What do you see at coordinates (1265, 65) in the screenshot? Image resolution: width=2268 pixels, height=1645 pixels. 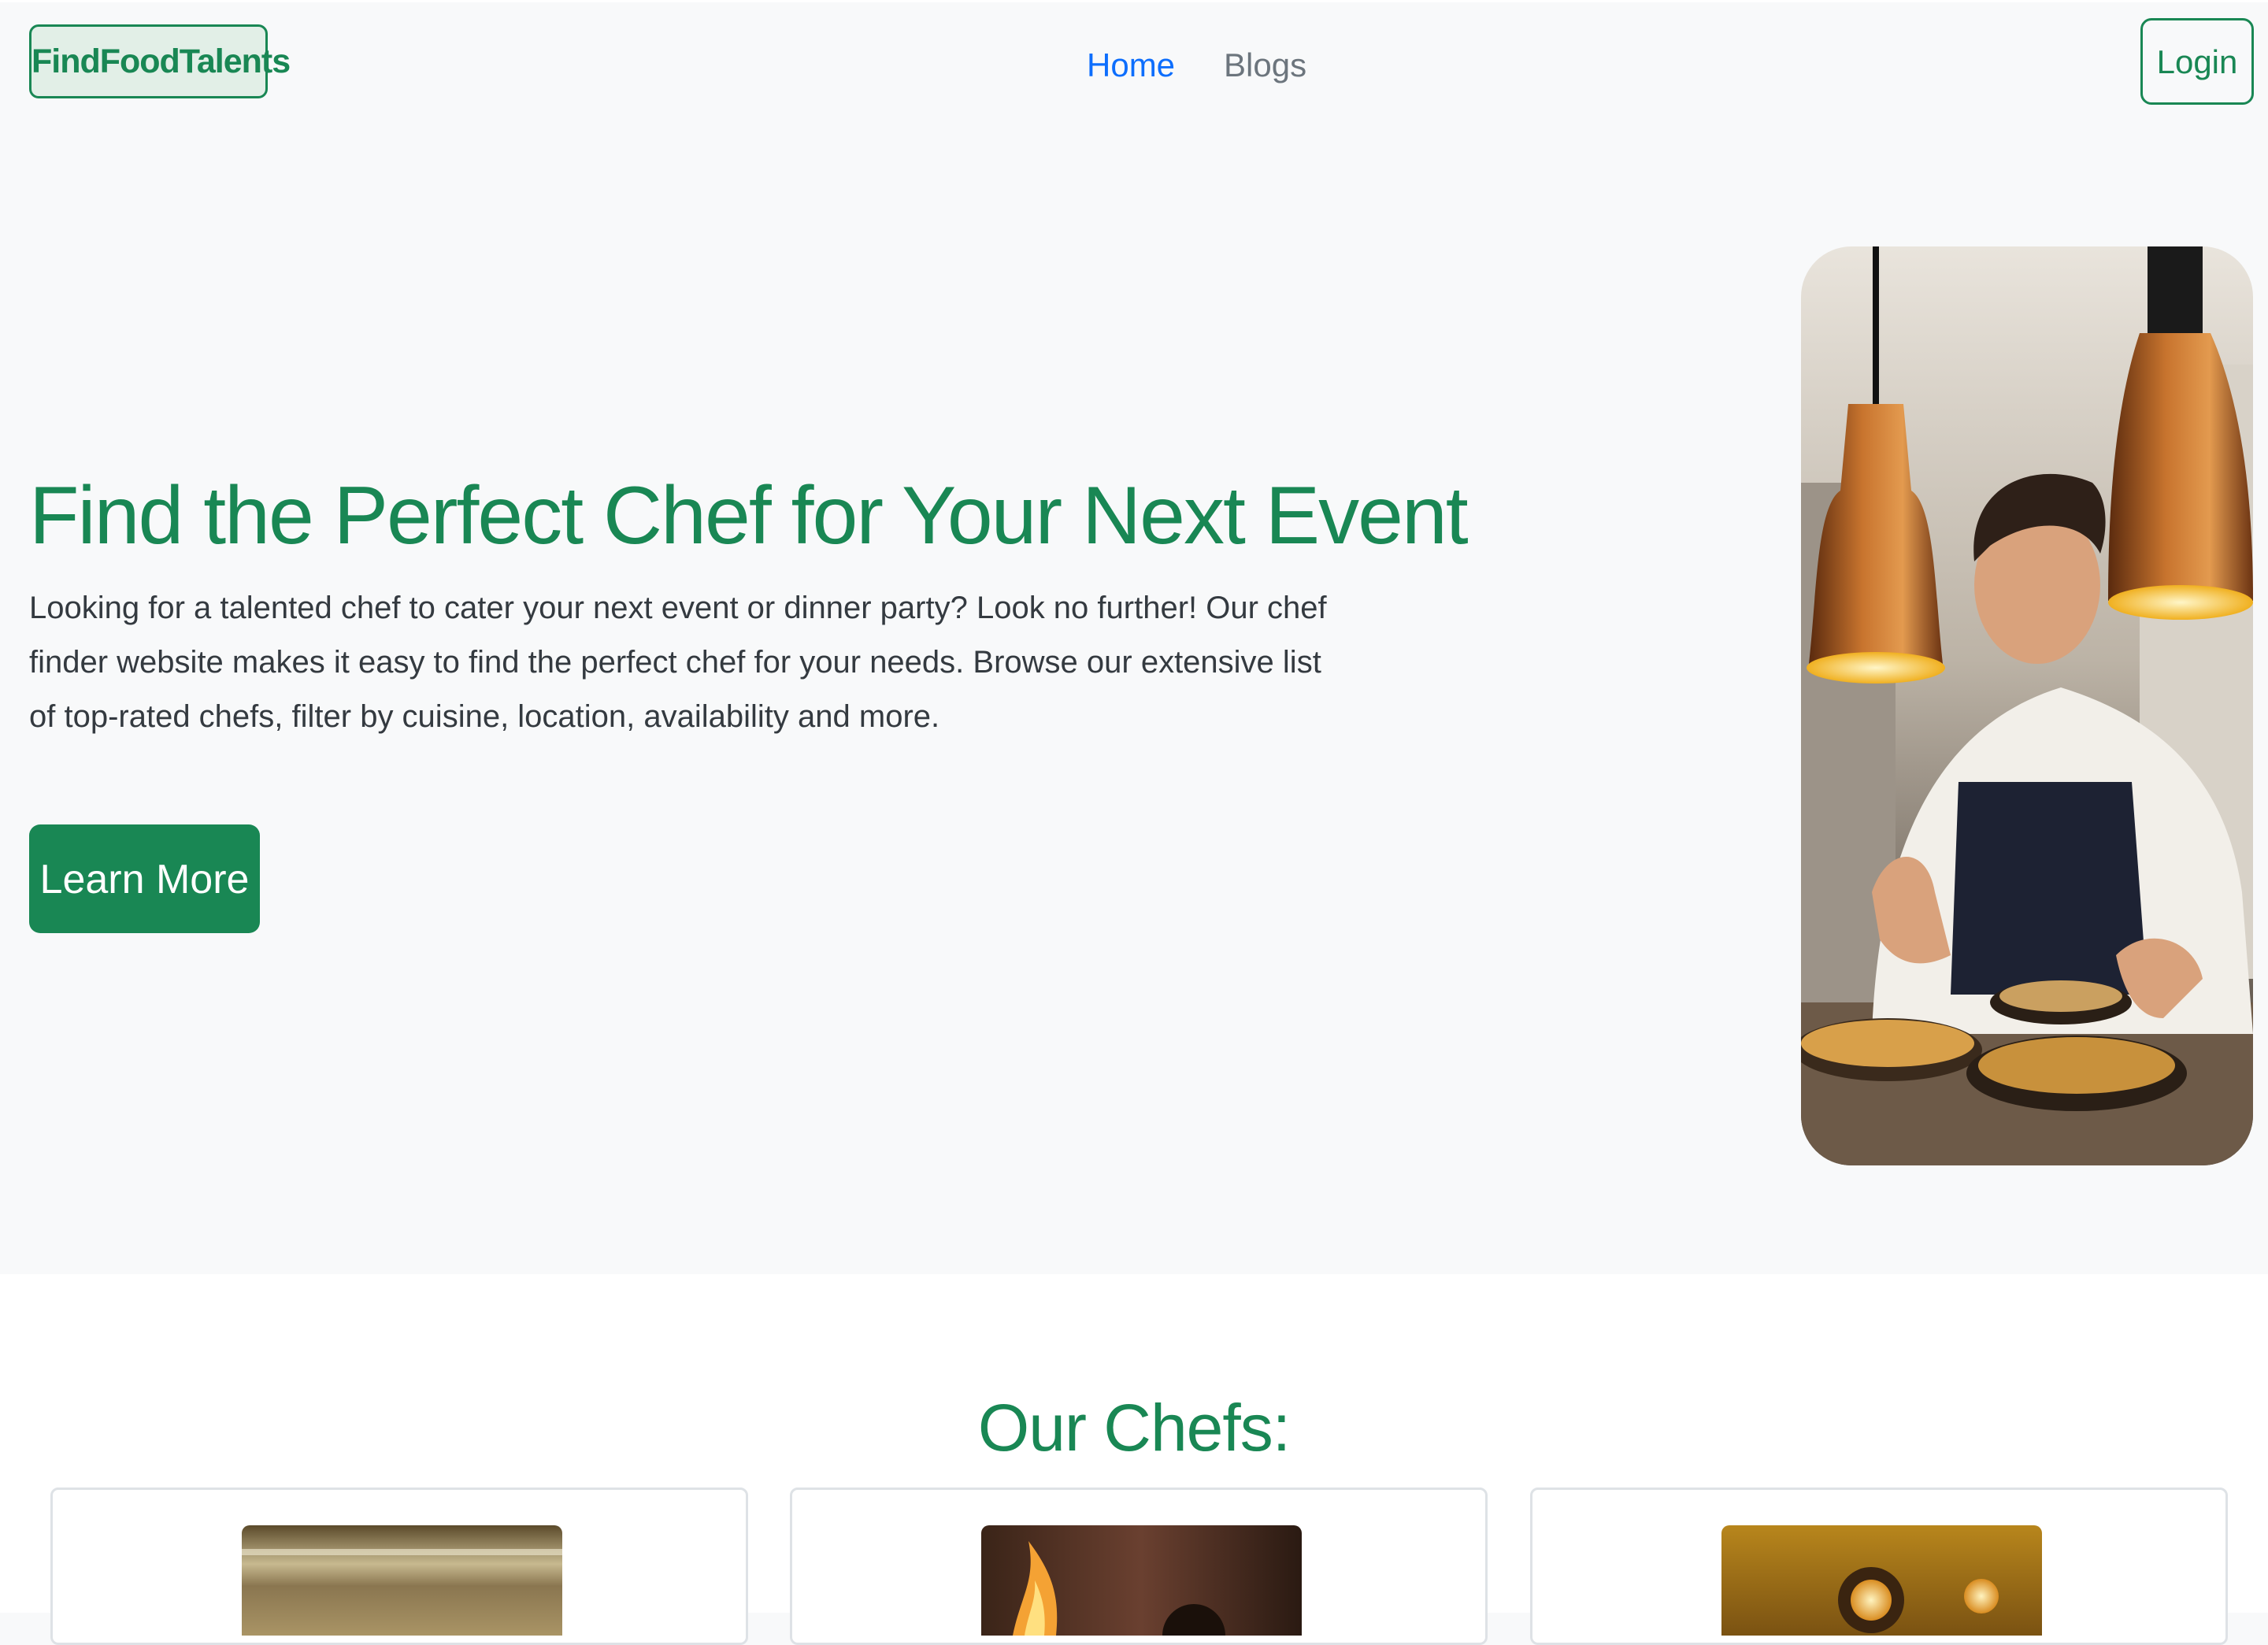 I see `nav-link-blogs: Blogs` at bounding box center [1265, 65].